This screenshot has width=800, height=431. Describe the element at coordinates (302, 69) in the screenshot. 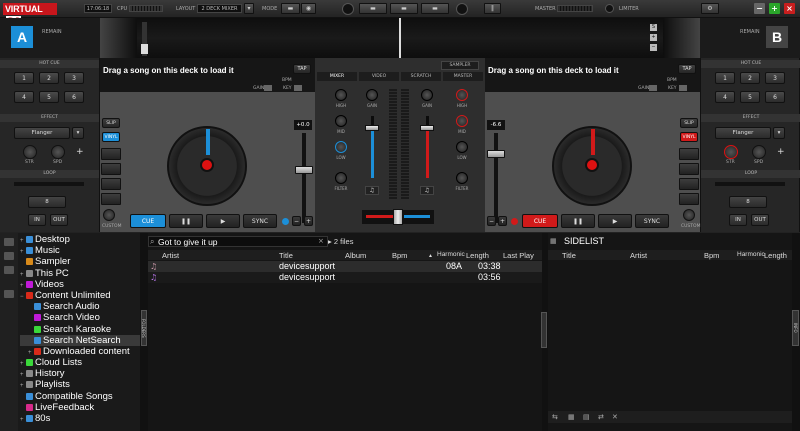

I see `deck-a-tap-button: TAP` at that location.